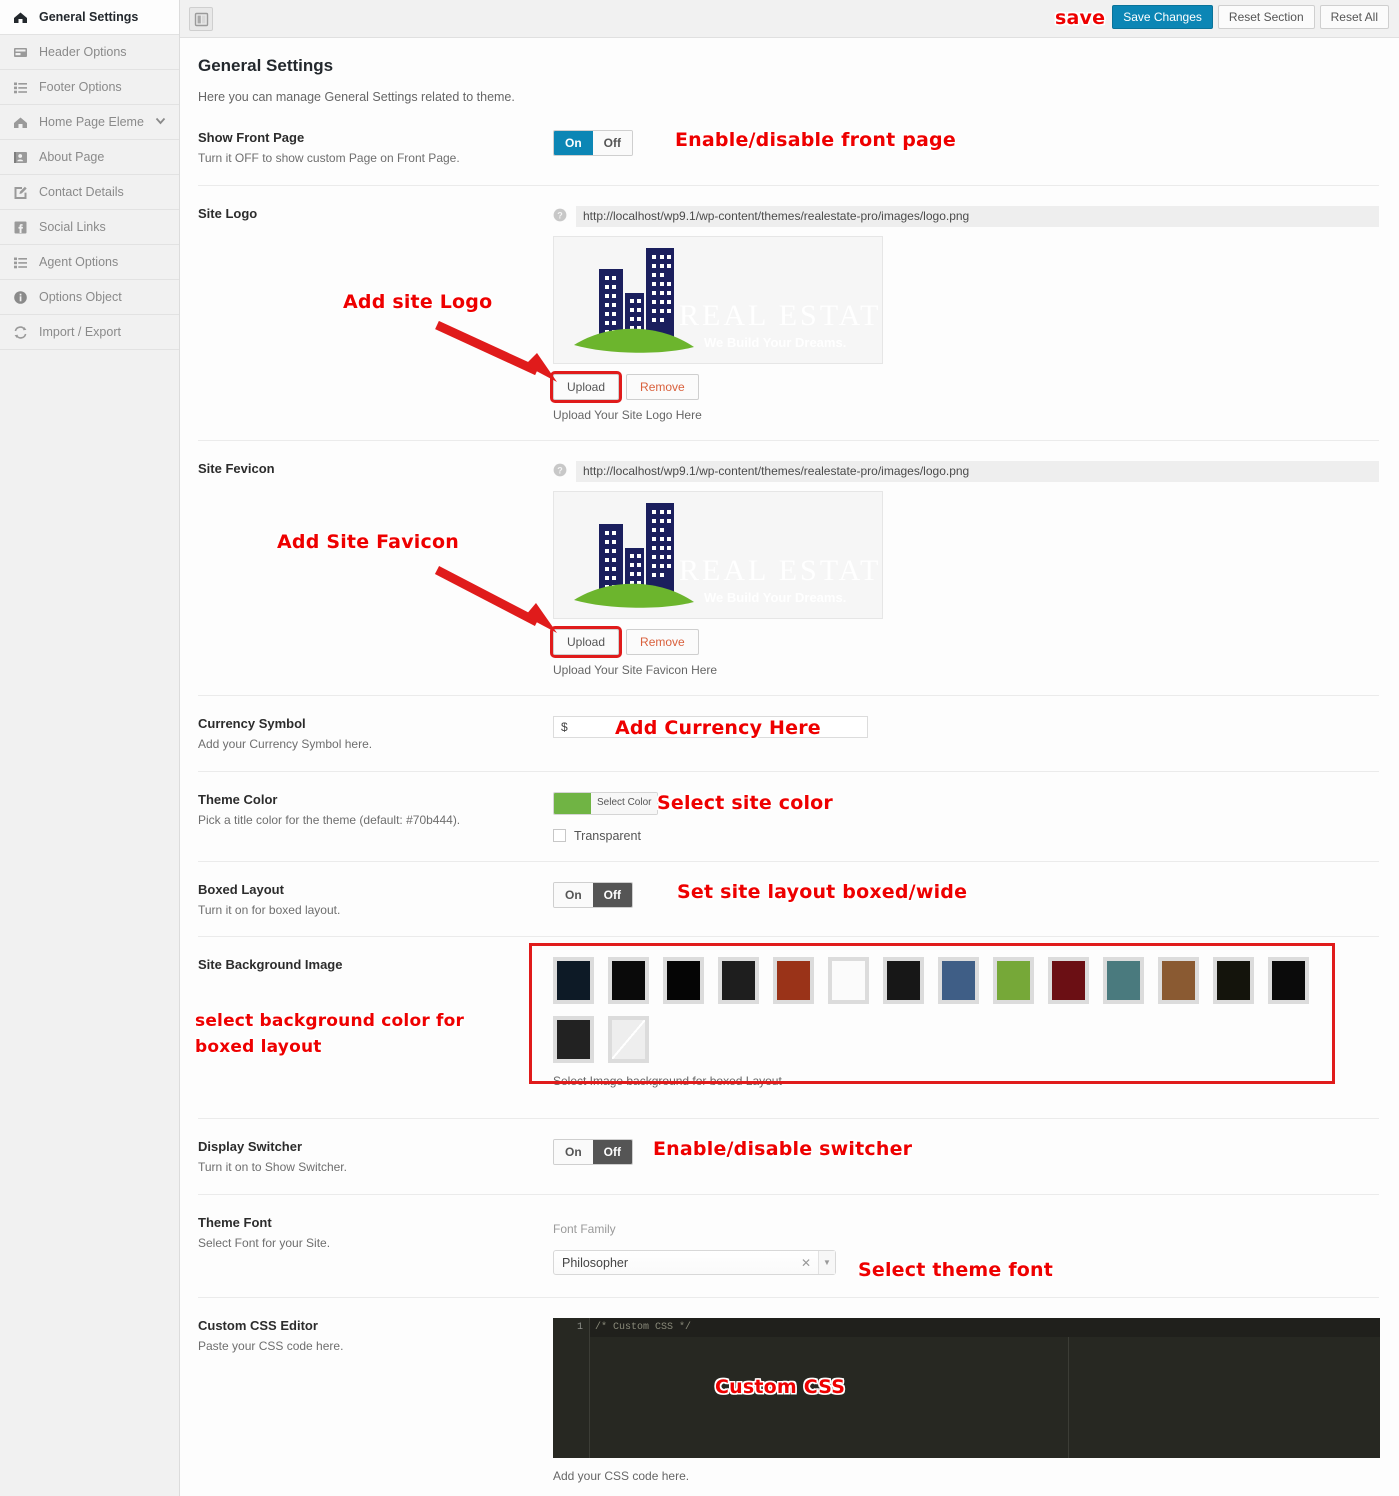  What do you see at coordinates (694, 1263) in the screenshot?
I see `theme-font-select: Philosopher ✕ ▼` at bounding box center [694, 1263].